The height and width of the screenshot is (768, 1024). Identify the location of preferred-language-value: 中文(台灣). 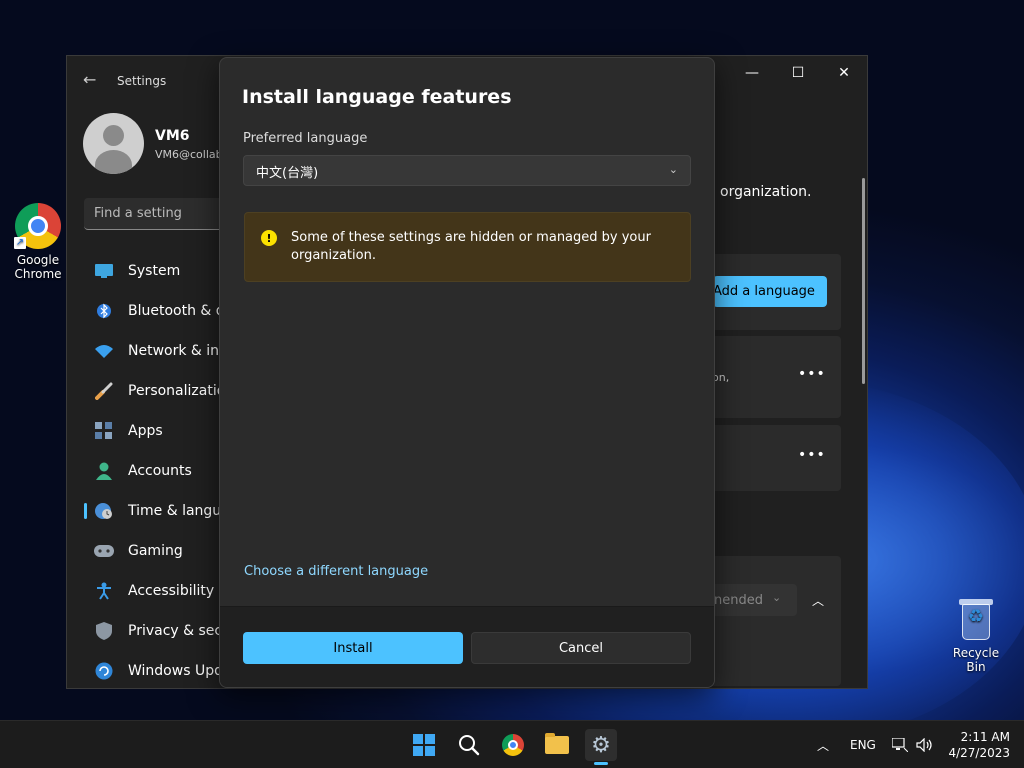
(287, 173).